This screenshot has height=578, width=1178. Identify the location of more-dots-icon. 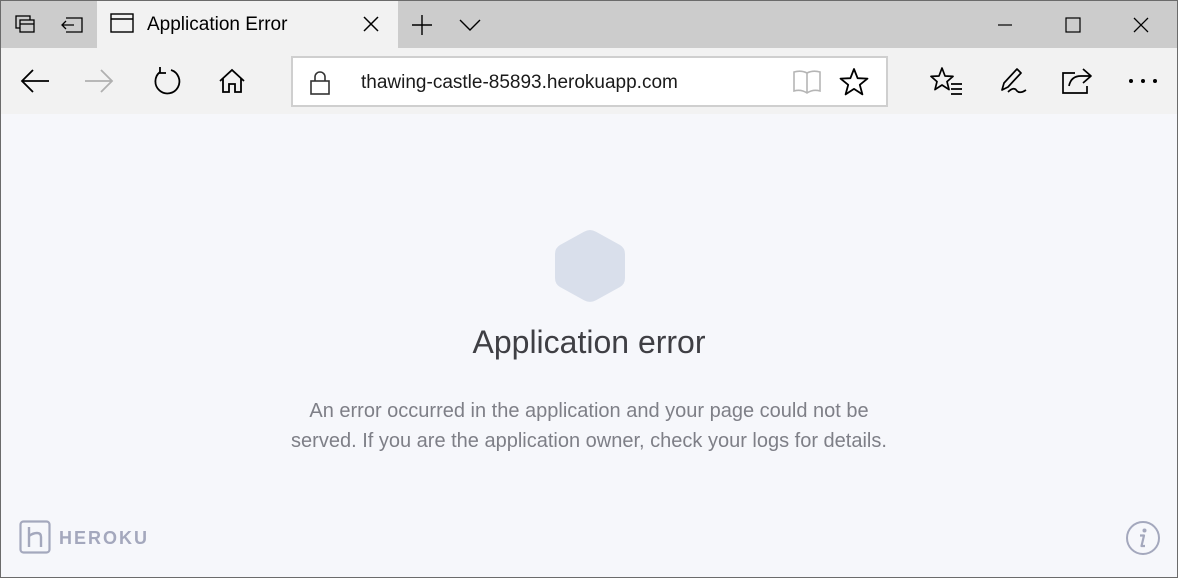
(1143, 81).